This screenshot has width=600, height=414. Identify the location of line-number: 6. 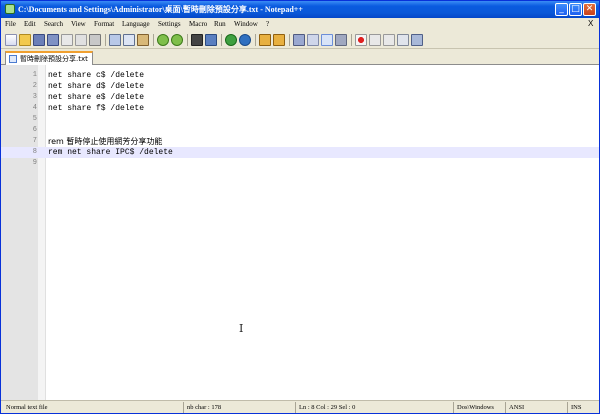
(34, 130).